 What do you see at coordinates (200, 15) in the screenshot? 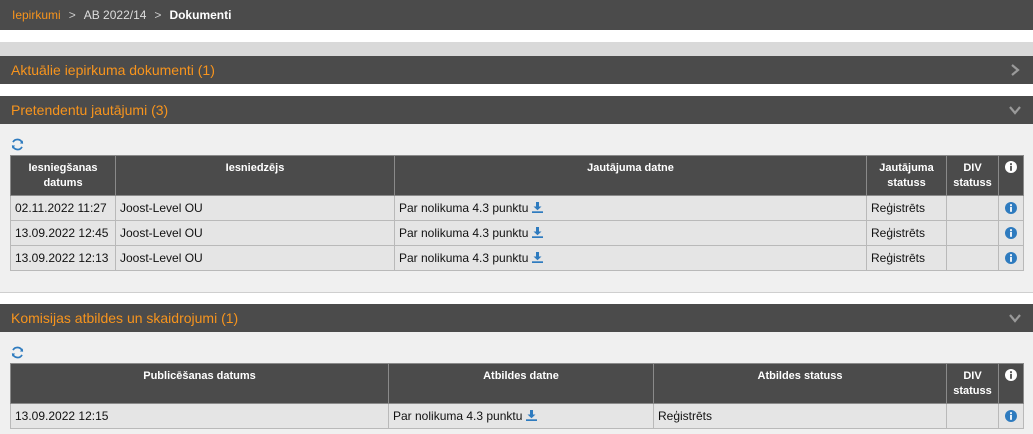
I see `breadcrumb-current: Dokumenti` at bounding box center [200, 15].